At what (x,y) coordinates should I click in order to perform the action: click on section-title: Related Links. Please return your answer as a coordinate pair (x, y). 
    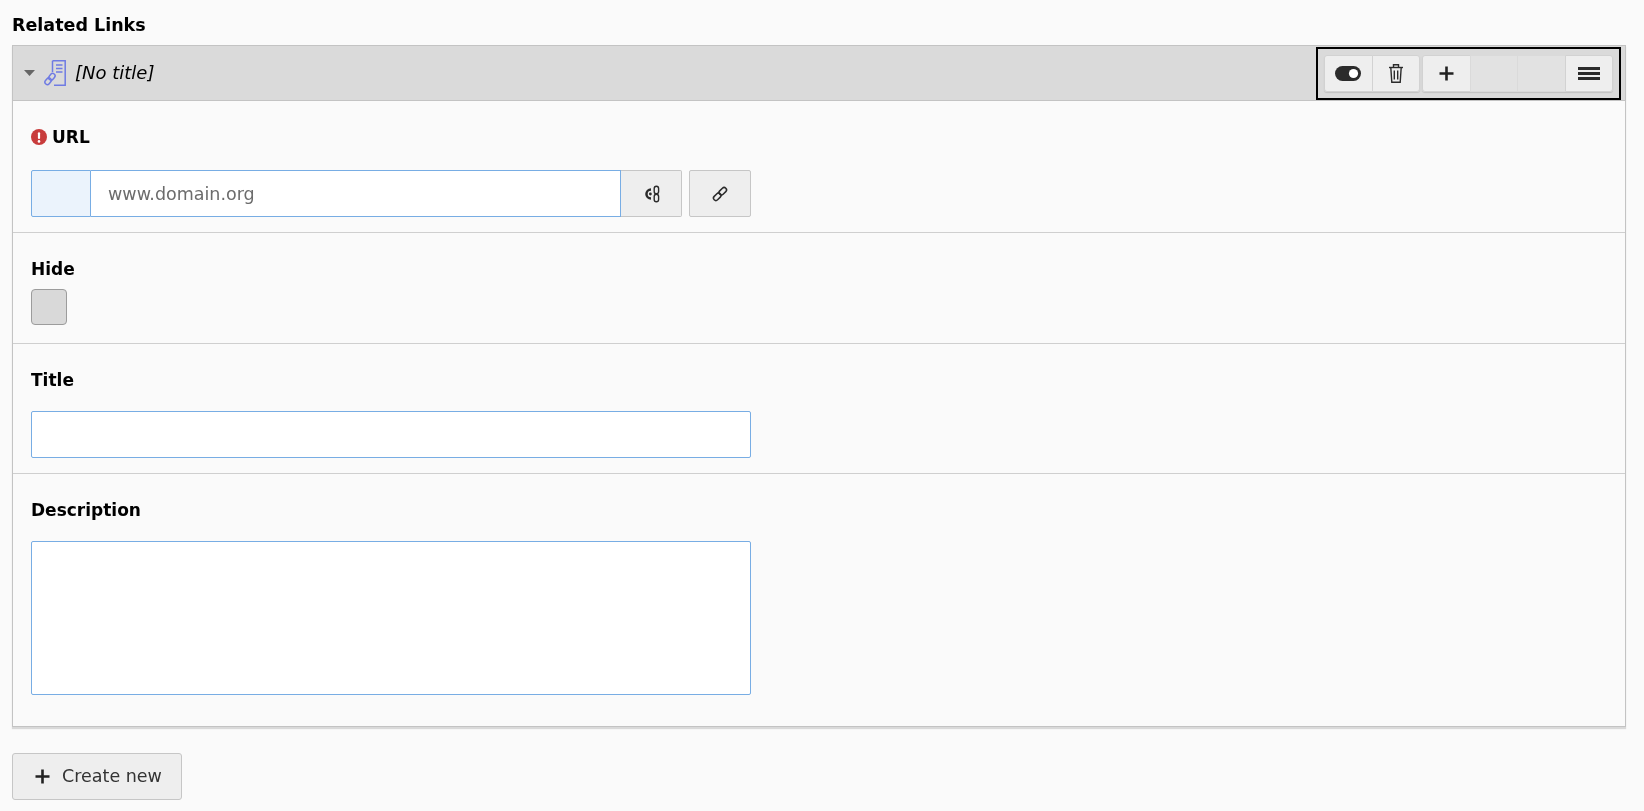
    Looking at the image, I should click on (79, 25).